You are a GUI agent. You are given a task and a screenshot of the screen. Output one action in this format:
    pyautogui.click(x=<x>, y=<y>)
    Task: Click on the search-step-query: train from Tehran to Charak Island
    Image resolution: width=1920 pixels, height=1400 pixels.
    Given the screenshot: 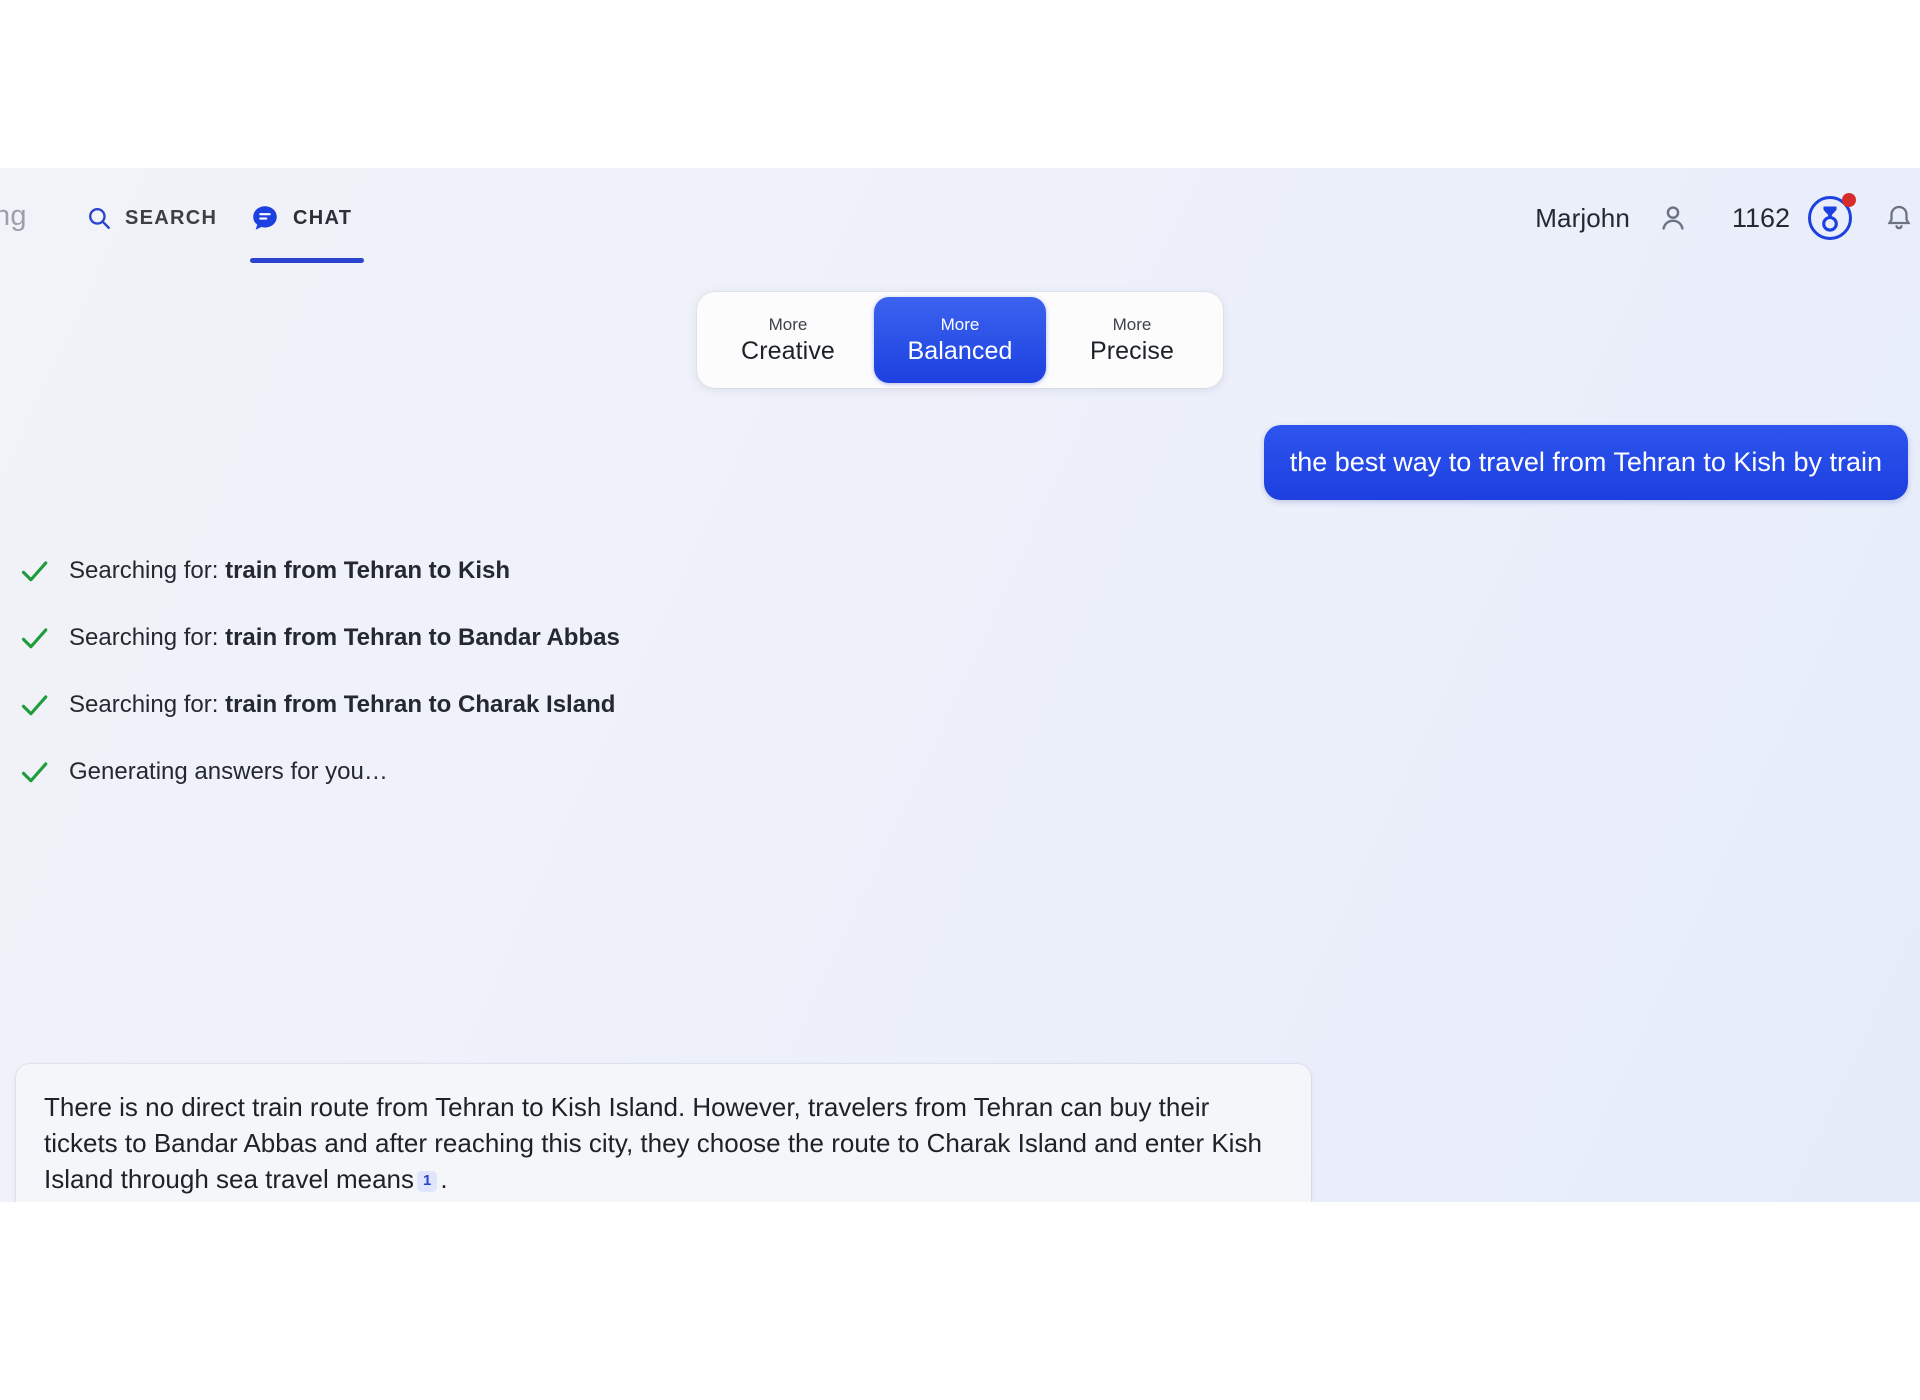 What is the action you would take?
    pyautogui.click(x=420, y=705)
    